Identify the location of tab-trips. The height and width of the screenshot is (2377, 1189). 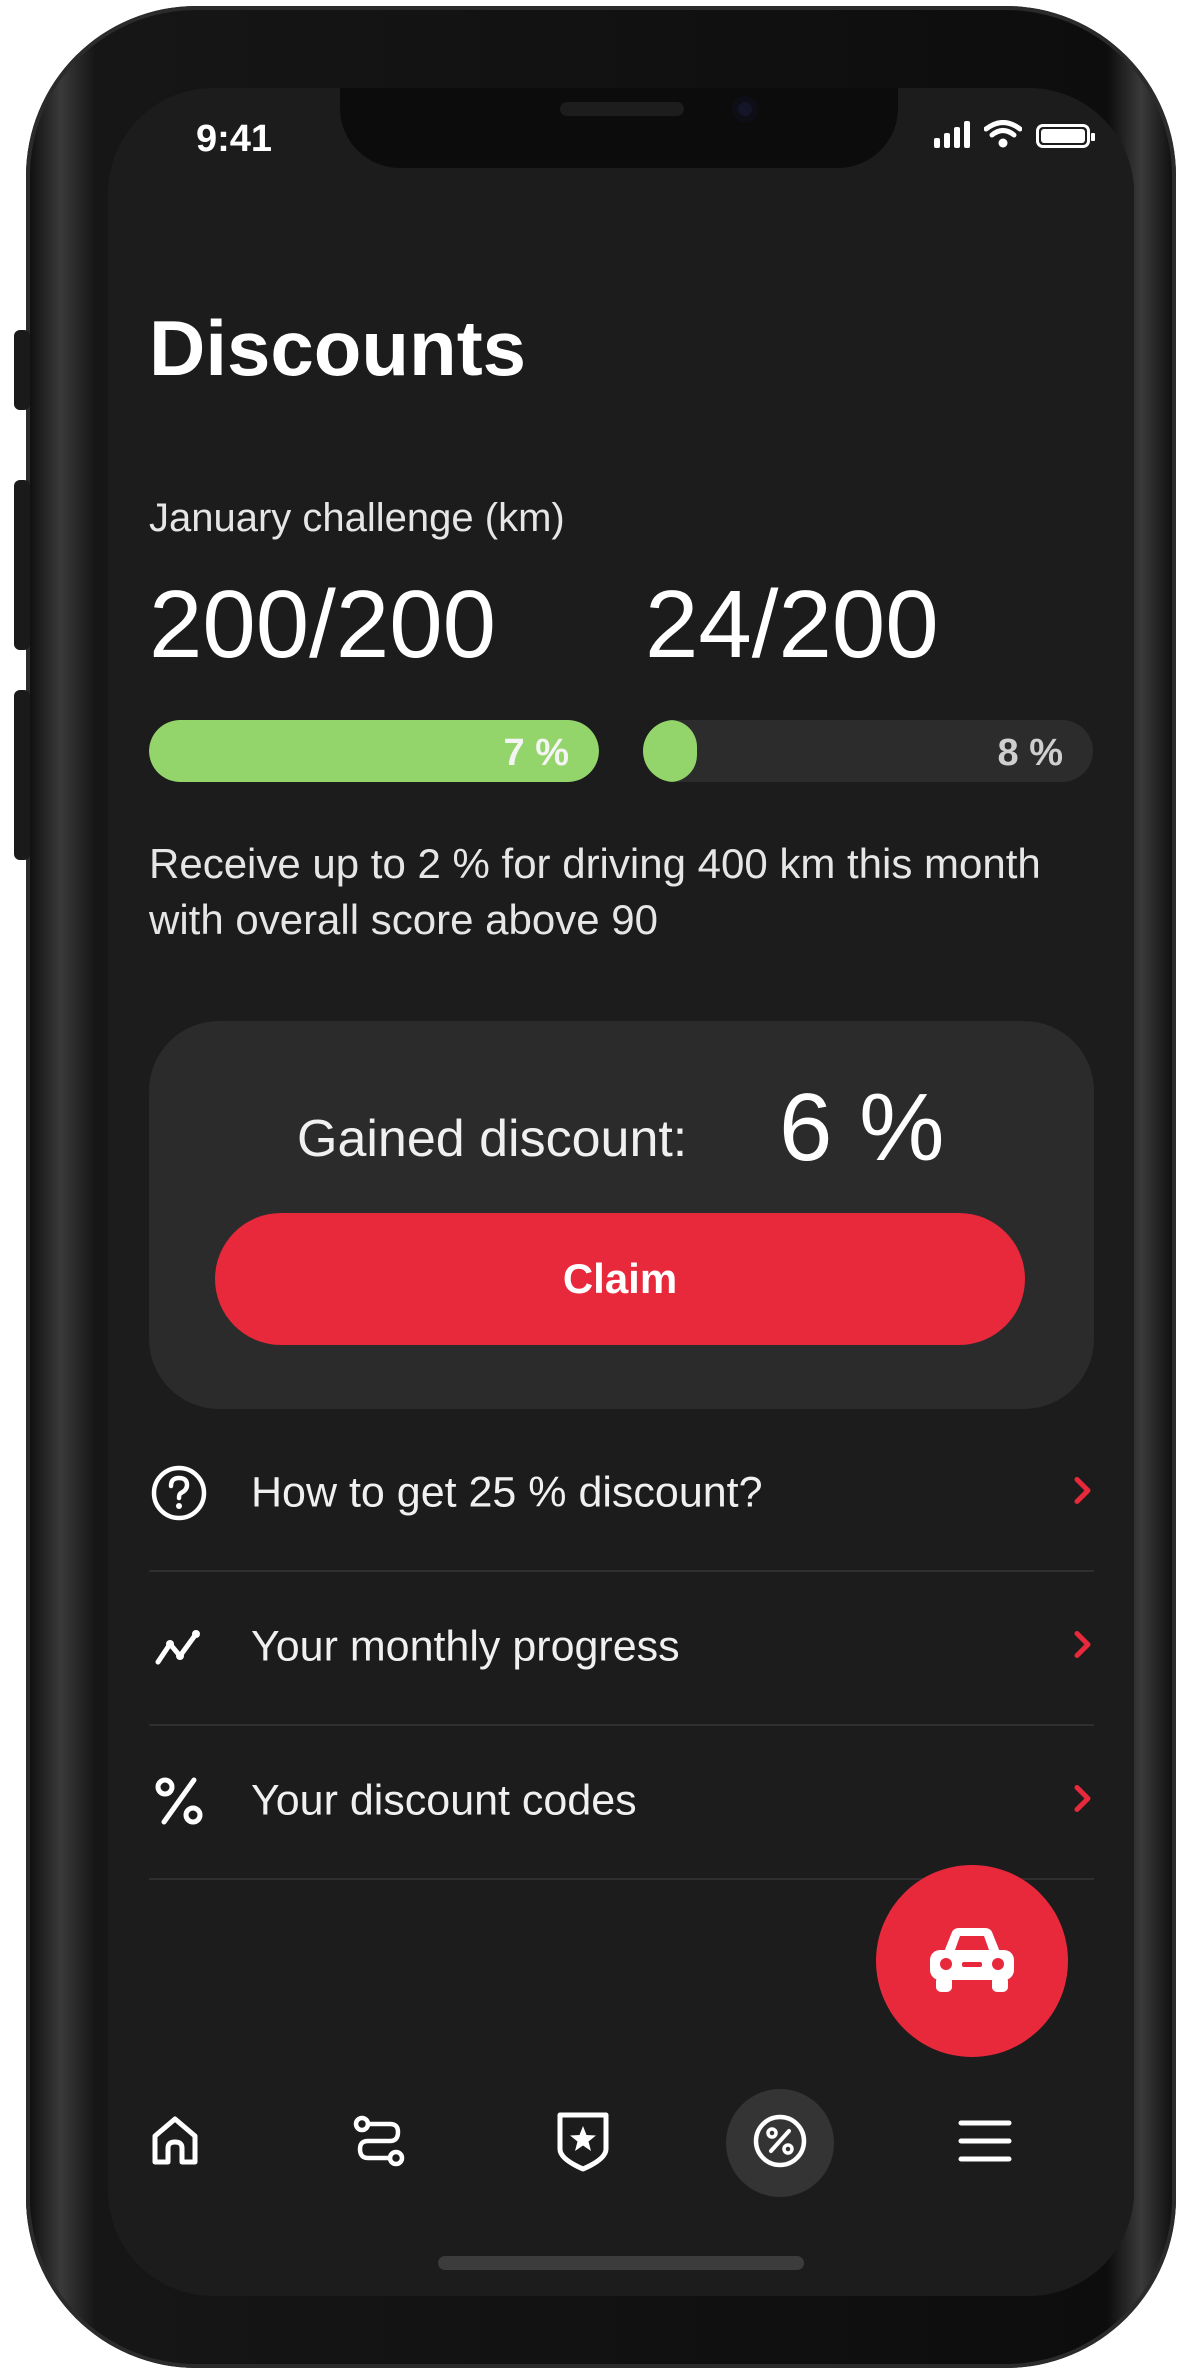
(379, 2143).